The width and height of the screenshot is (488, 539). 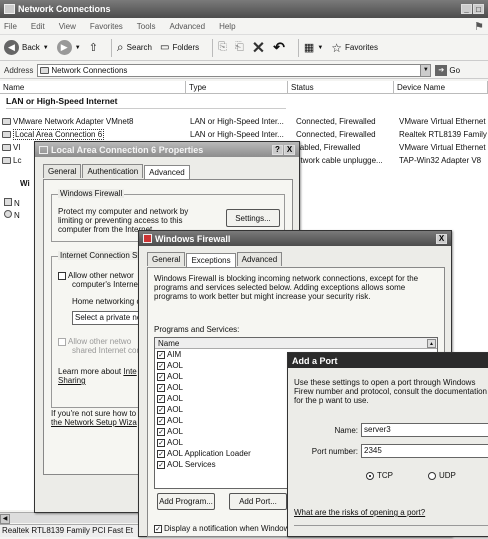 What do you see at coordinates (361, 47) in the screenshot?
I see `favorites-label: Favorites` at bounding box center [361, 47].